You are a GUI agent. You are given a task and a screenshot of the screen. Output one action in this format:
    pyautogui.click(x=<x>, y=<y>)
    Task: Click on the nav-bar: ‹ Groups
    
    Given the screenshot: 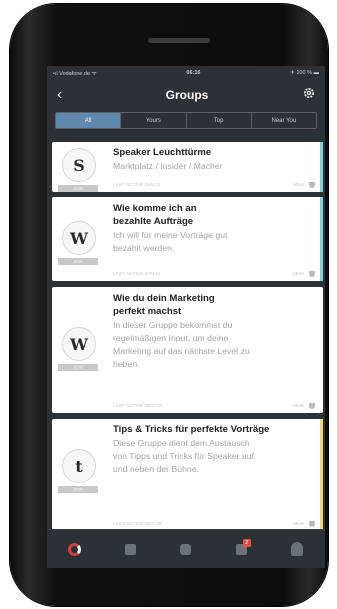 What is the action you would take?
    pyautogui.click(x=186, y=95)
    